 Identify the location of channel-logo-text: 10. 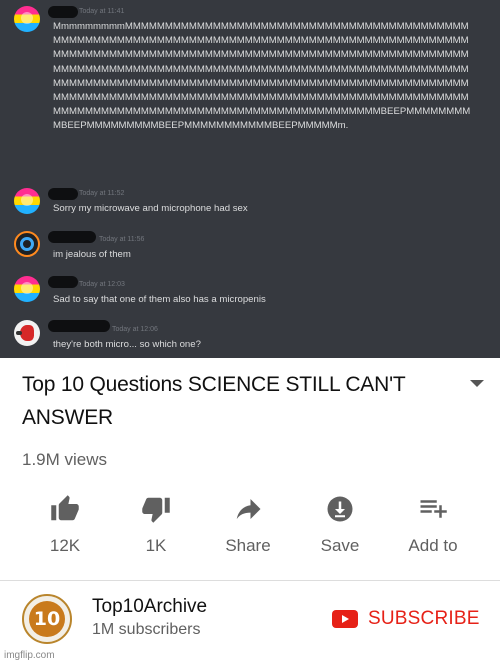
(47, 619).